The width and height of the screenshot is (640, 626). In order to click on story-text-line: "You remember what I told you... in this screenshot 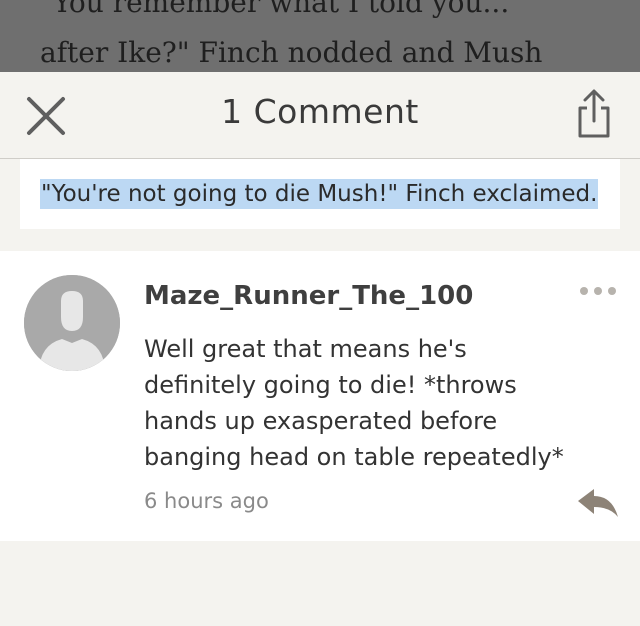, I will do `click(275, 9)`.